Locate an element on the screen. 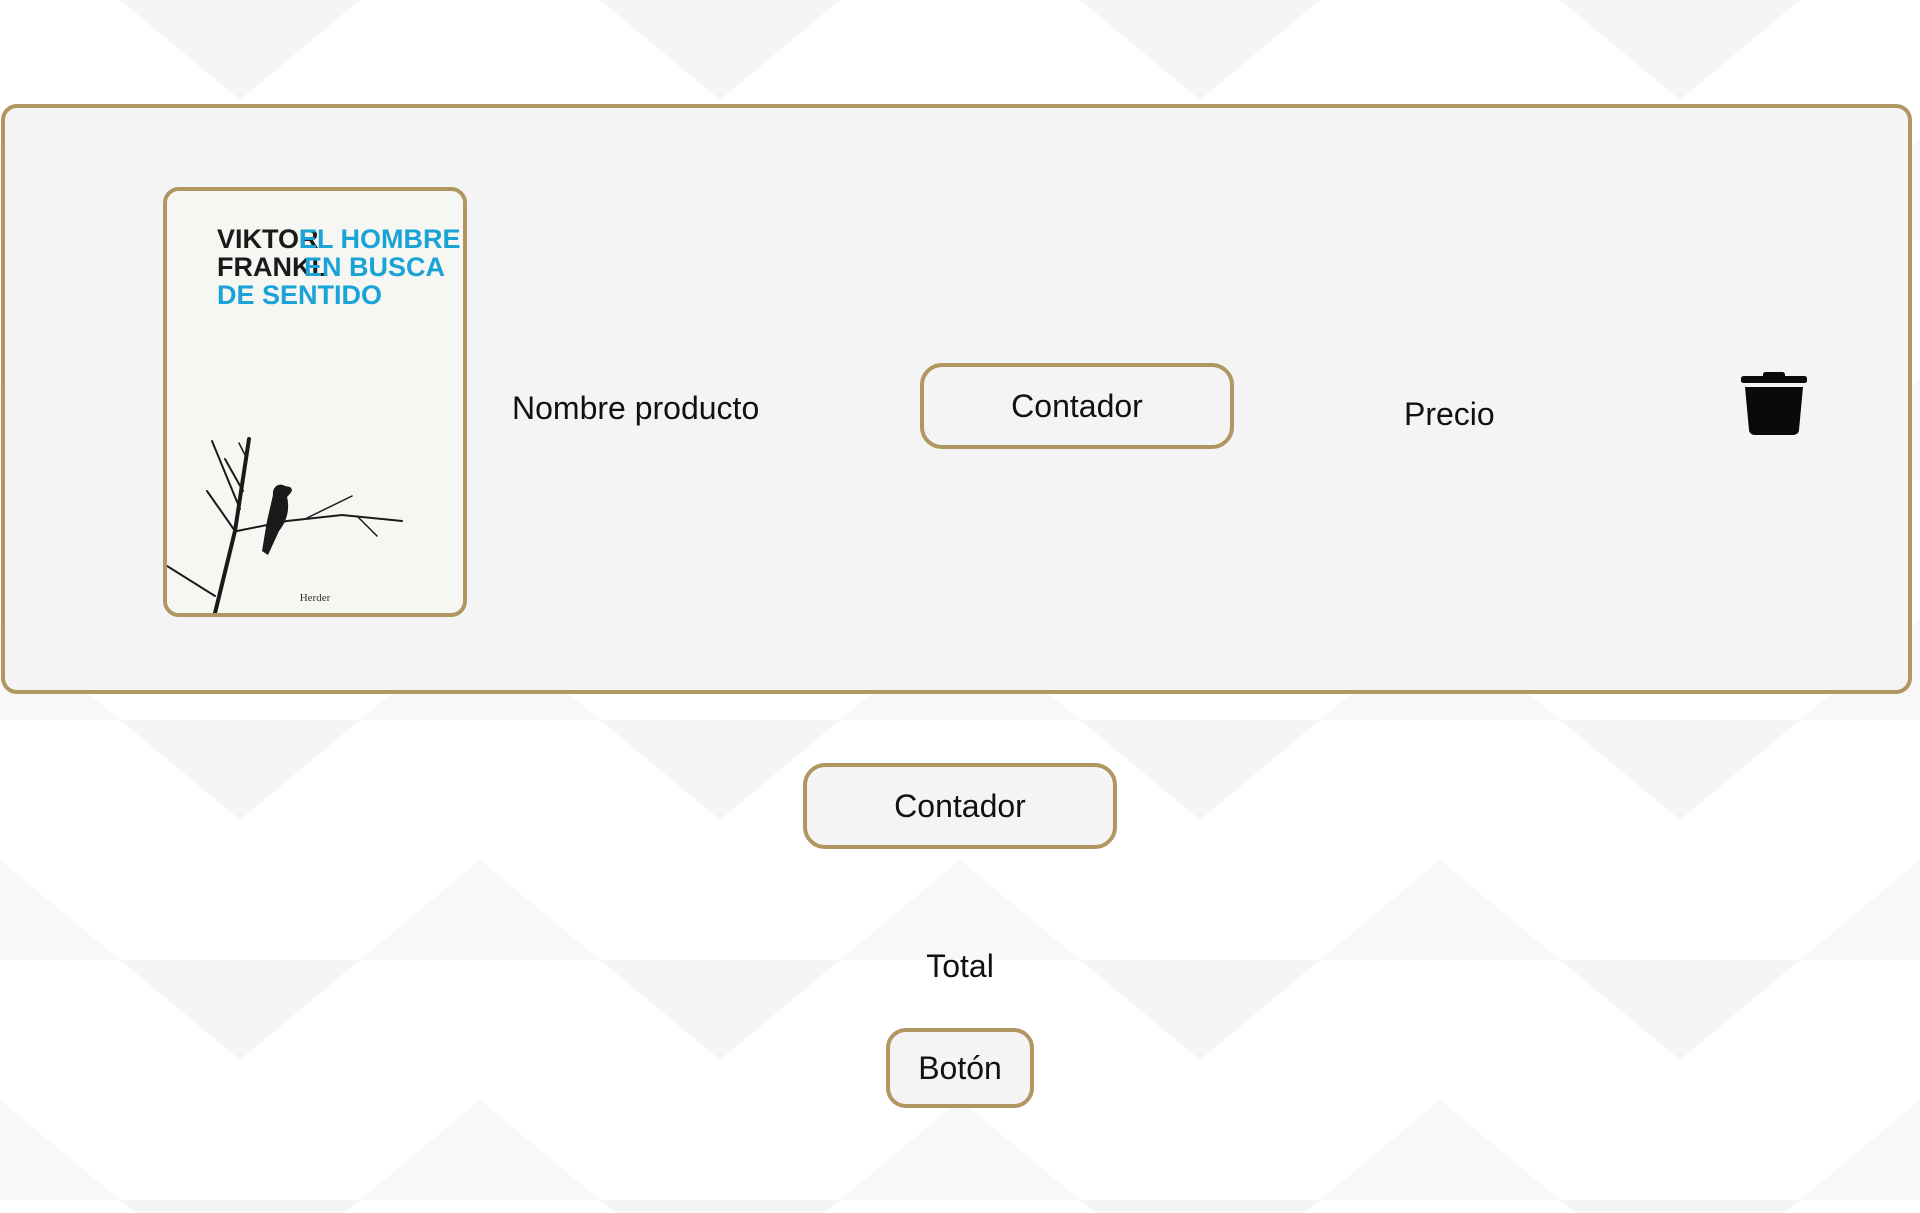 Image resolution: width=1920 pixels, height=1213 pixels. item-counter-label: Contador is located at coordinates (1077, 405).